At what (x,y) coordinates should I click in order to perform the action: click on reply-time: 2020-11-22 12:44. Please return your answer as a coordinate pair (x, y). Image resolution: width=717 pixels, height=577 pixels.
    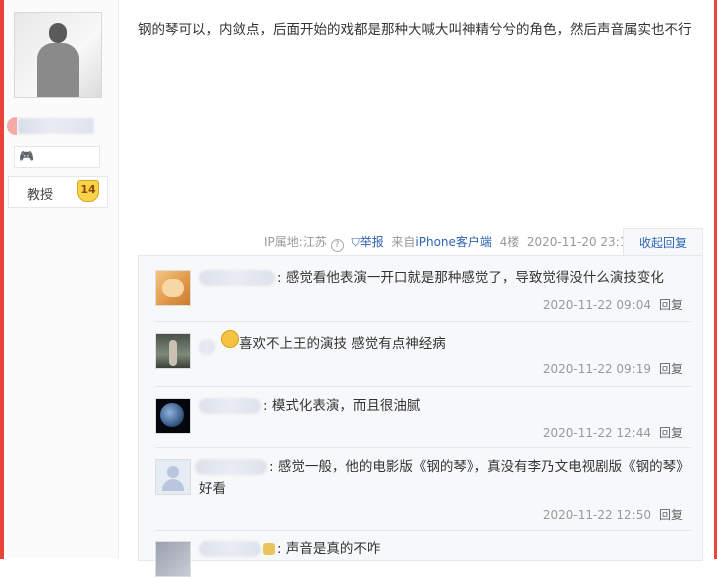
    Looking at the image, I should click on (596, 433).